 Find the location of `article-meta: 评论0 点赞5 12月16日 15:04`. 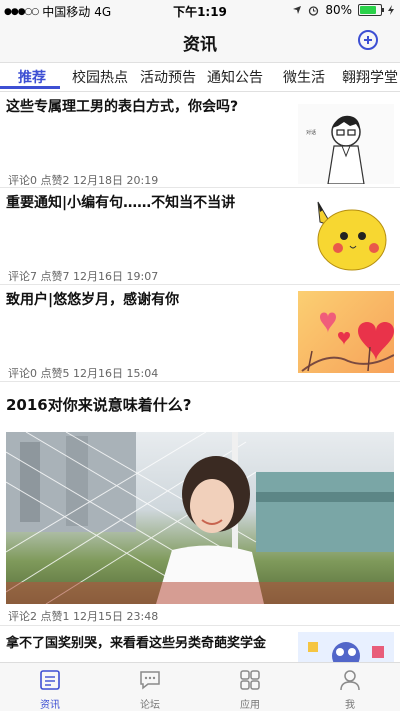

article-meta: 评论0 点赞5 12月16日 15:04 is located at coordinates (83, 373).